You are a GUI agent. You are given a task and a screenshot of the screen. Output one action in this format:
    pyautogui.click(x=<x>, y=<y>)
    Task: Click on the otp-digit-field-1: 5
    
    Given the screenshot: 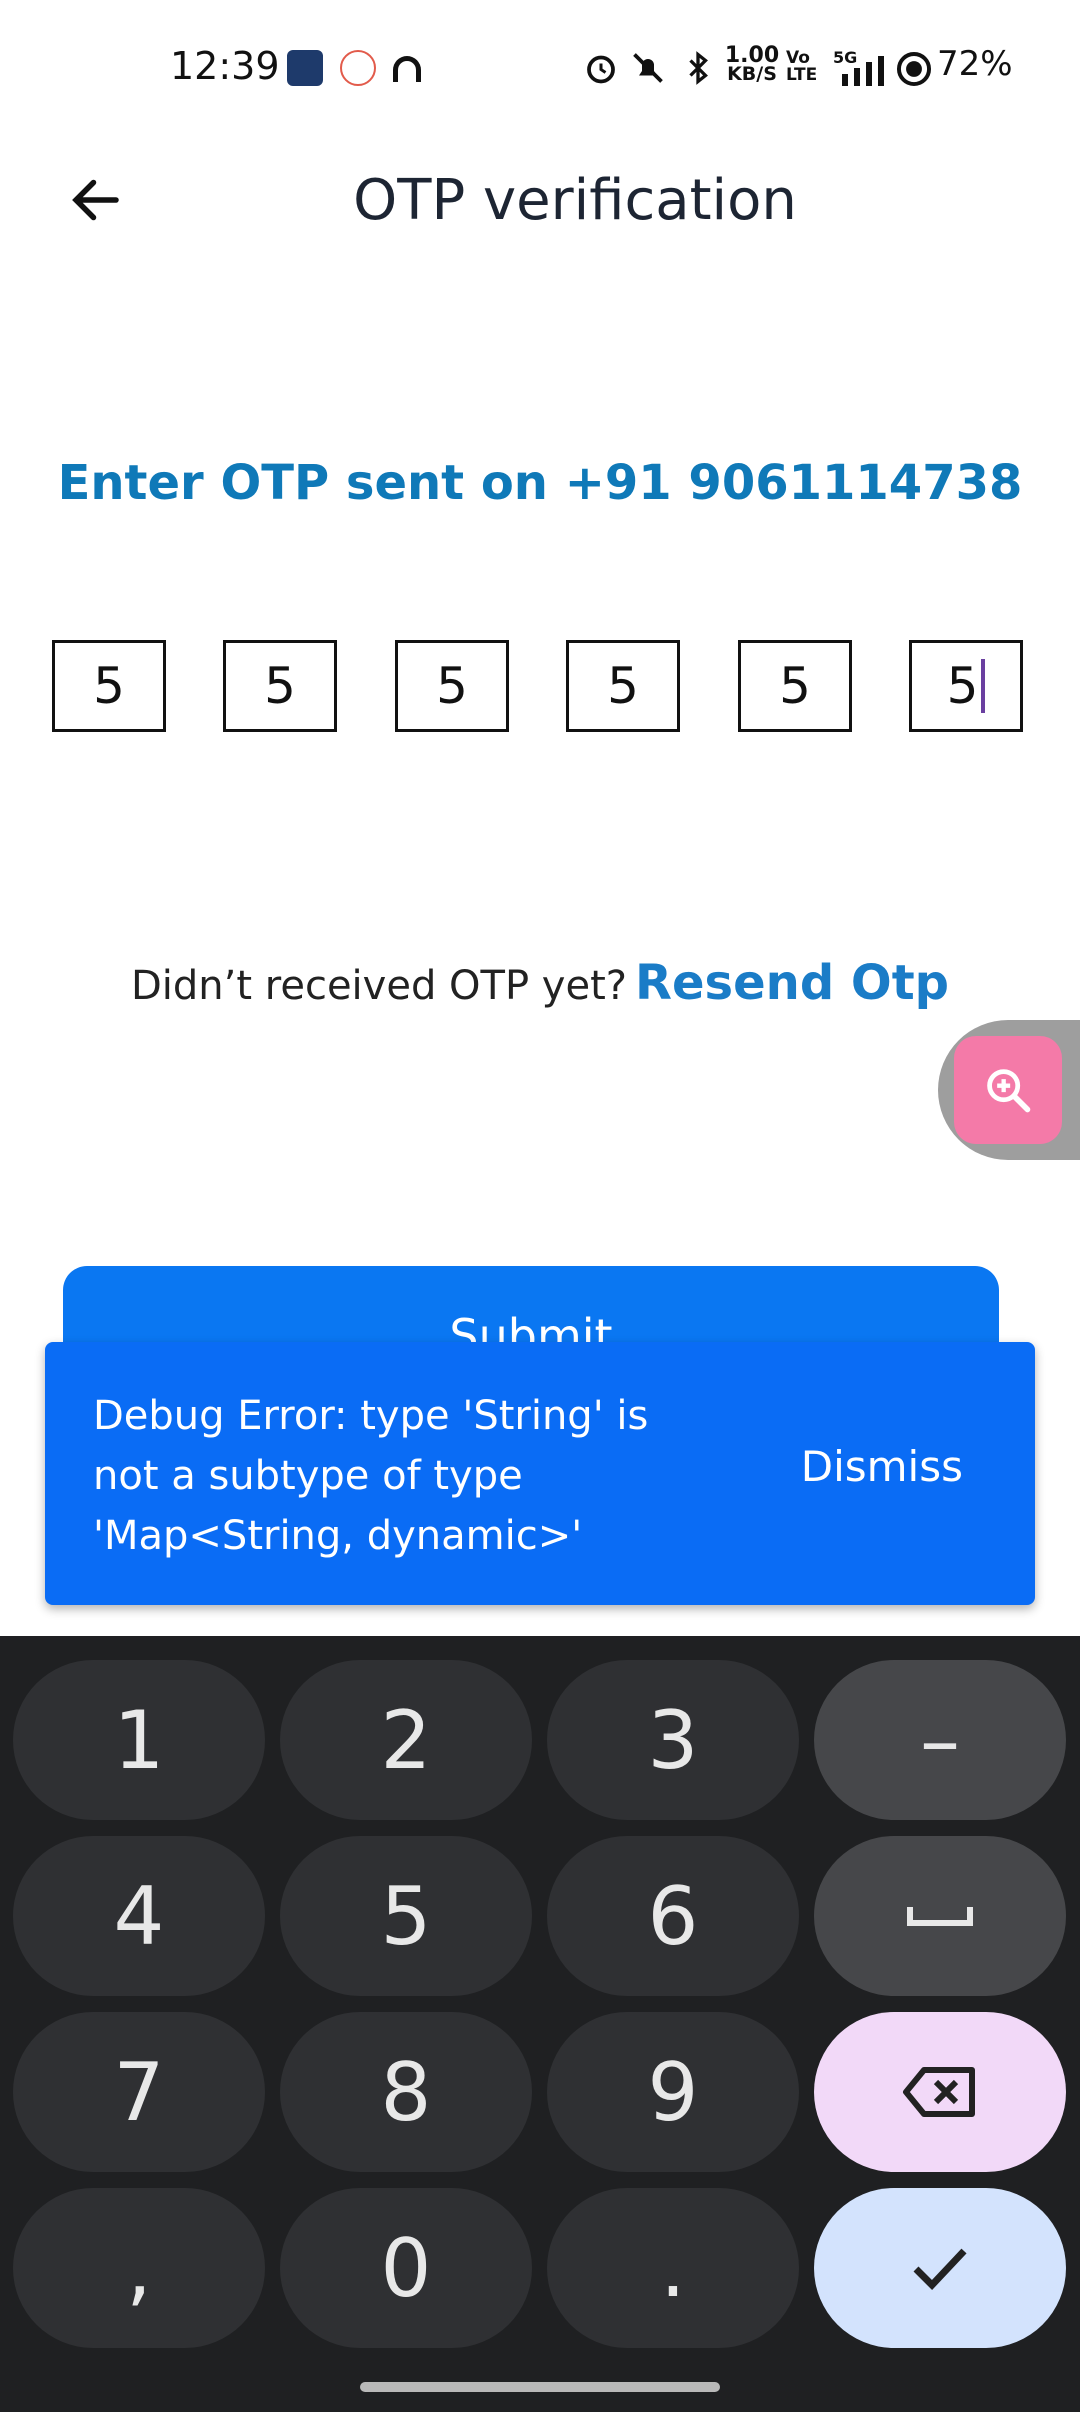 What is the action you would take?
    pyautogui.click(x=109, y=686)
    